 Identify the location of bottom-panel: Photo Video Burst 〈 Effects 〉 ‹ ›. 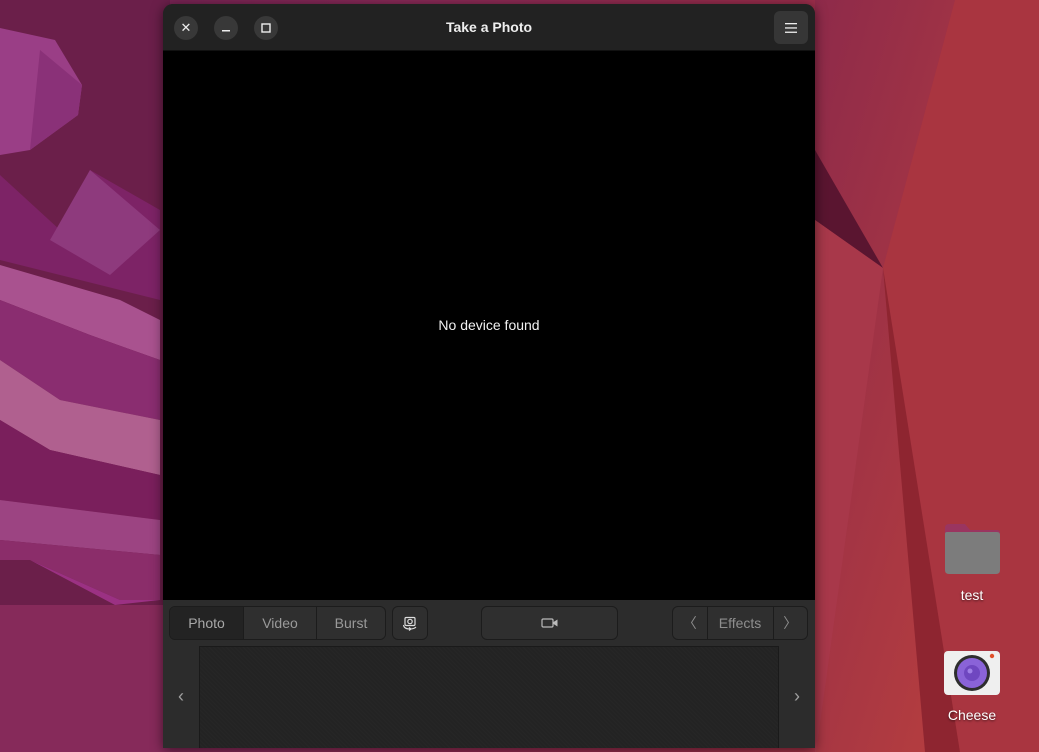
(489, 674).